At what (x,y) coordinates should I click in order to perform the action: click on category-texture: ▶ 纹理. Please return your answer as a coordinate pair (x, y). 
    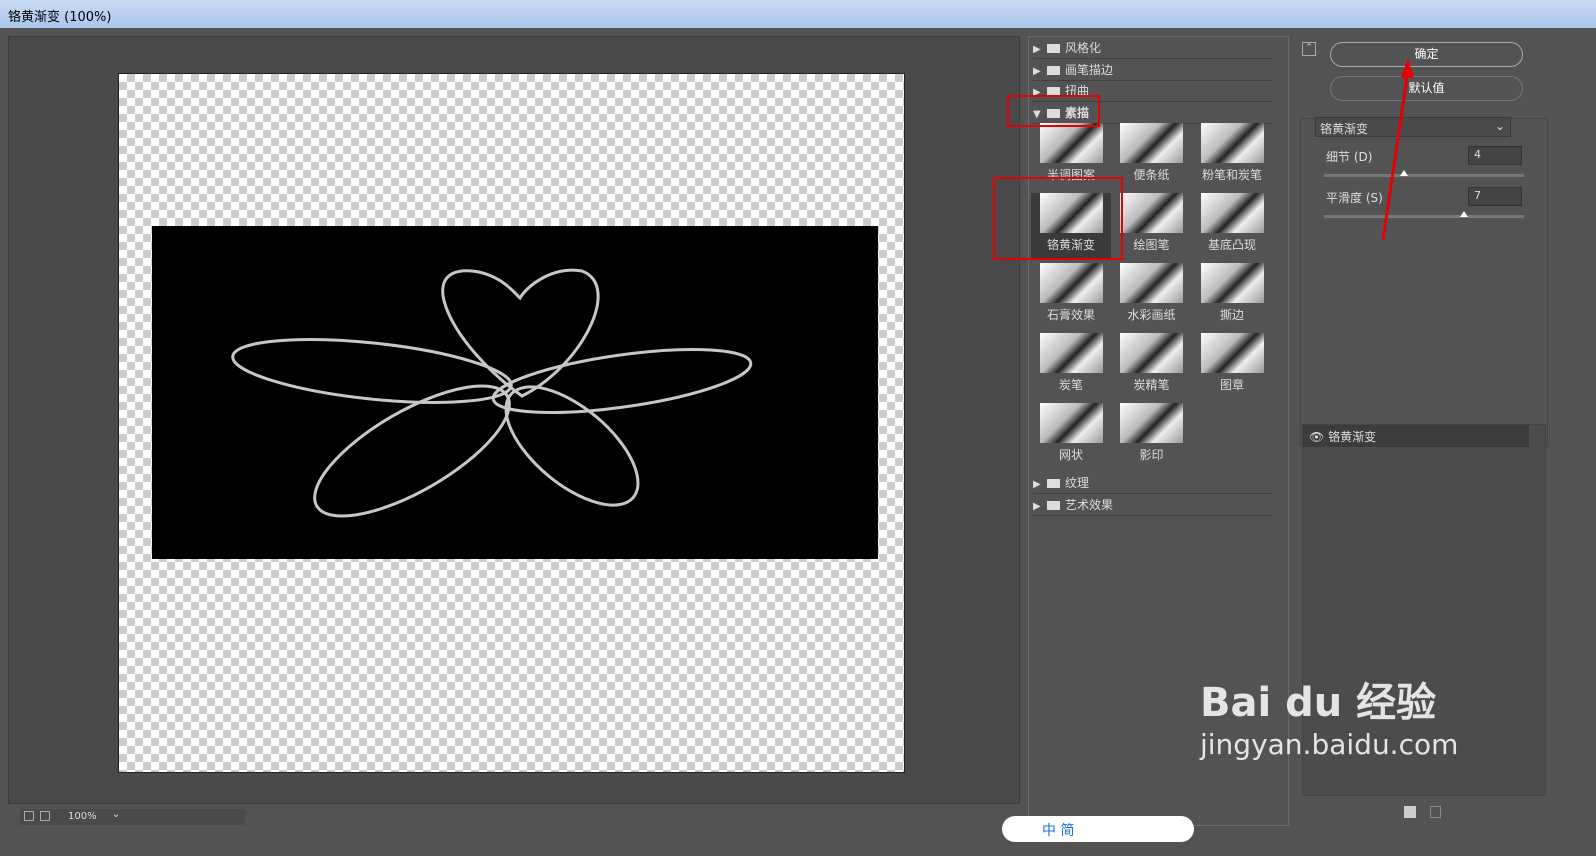
    Looking at the image, I should click on (1153, 483).